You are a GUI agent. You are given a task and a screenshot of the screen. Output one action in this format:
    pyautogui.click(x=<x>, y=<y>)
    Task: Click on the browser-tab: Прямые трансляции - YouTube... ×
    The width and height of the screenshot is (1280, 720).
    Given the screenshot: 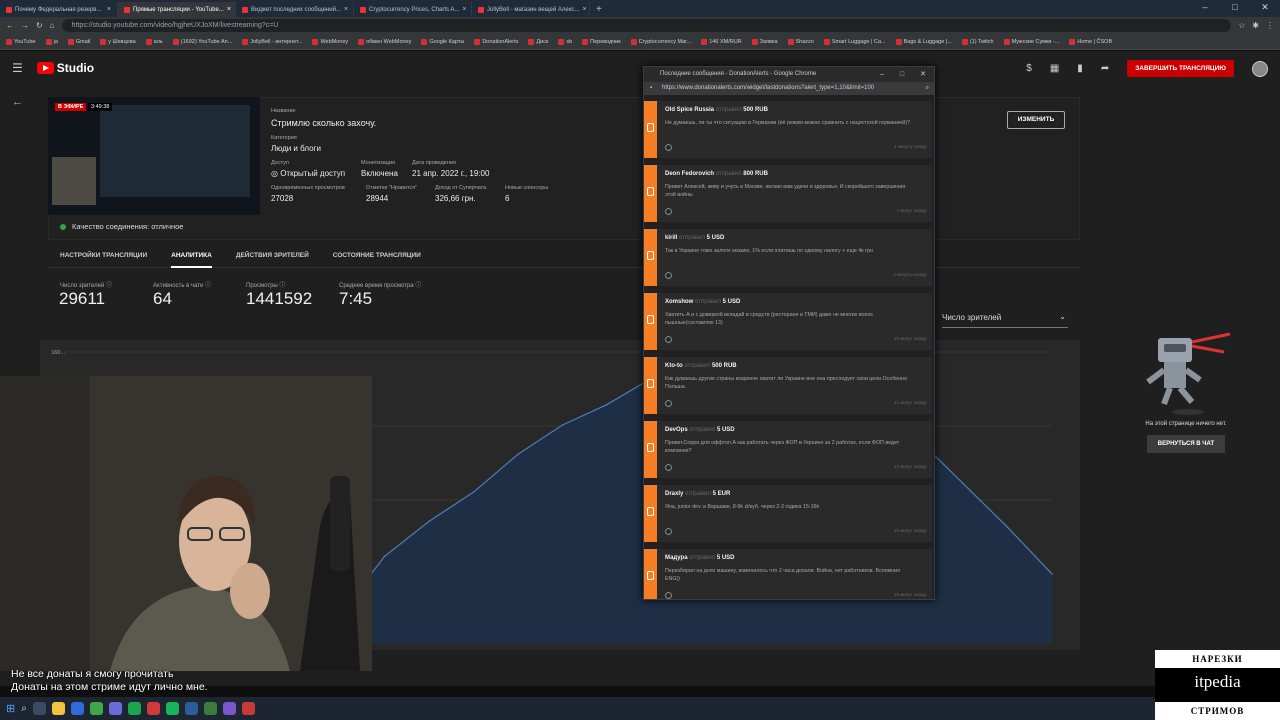 What is the action you would take?
    pyautogui.click(x=177, y=9)
    